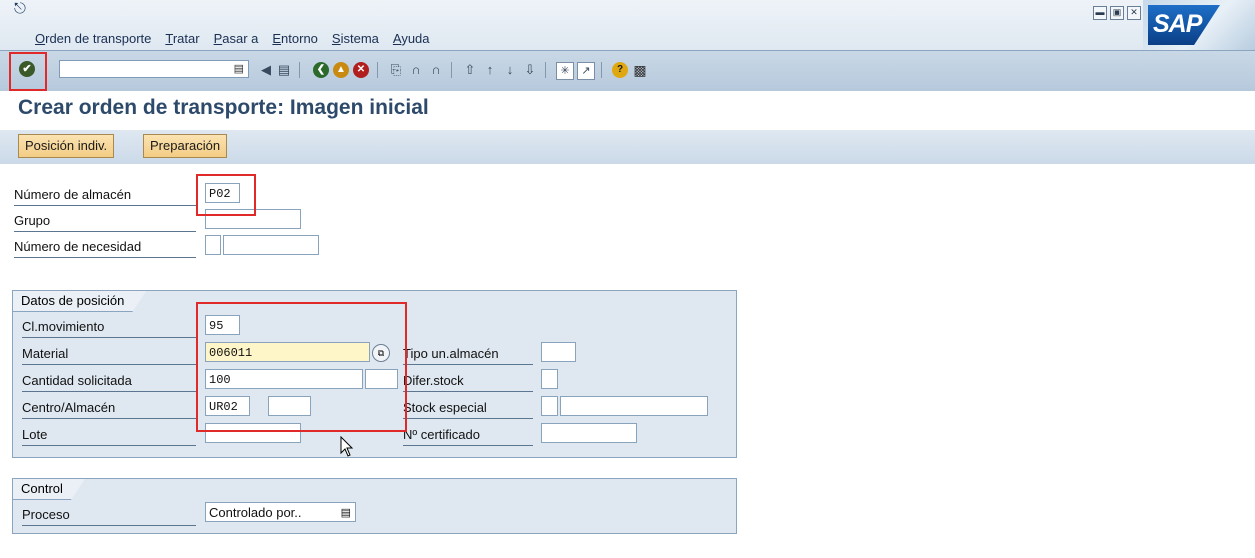 The image size is (1255, 558). I want to click on window-controls: ▬ ▣ ✕, so click(1117, 13).